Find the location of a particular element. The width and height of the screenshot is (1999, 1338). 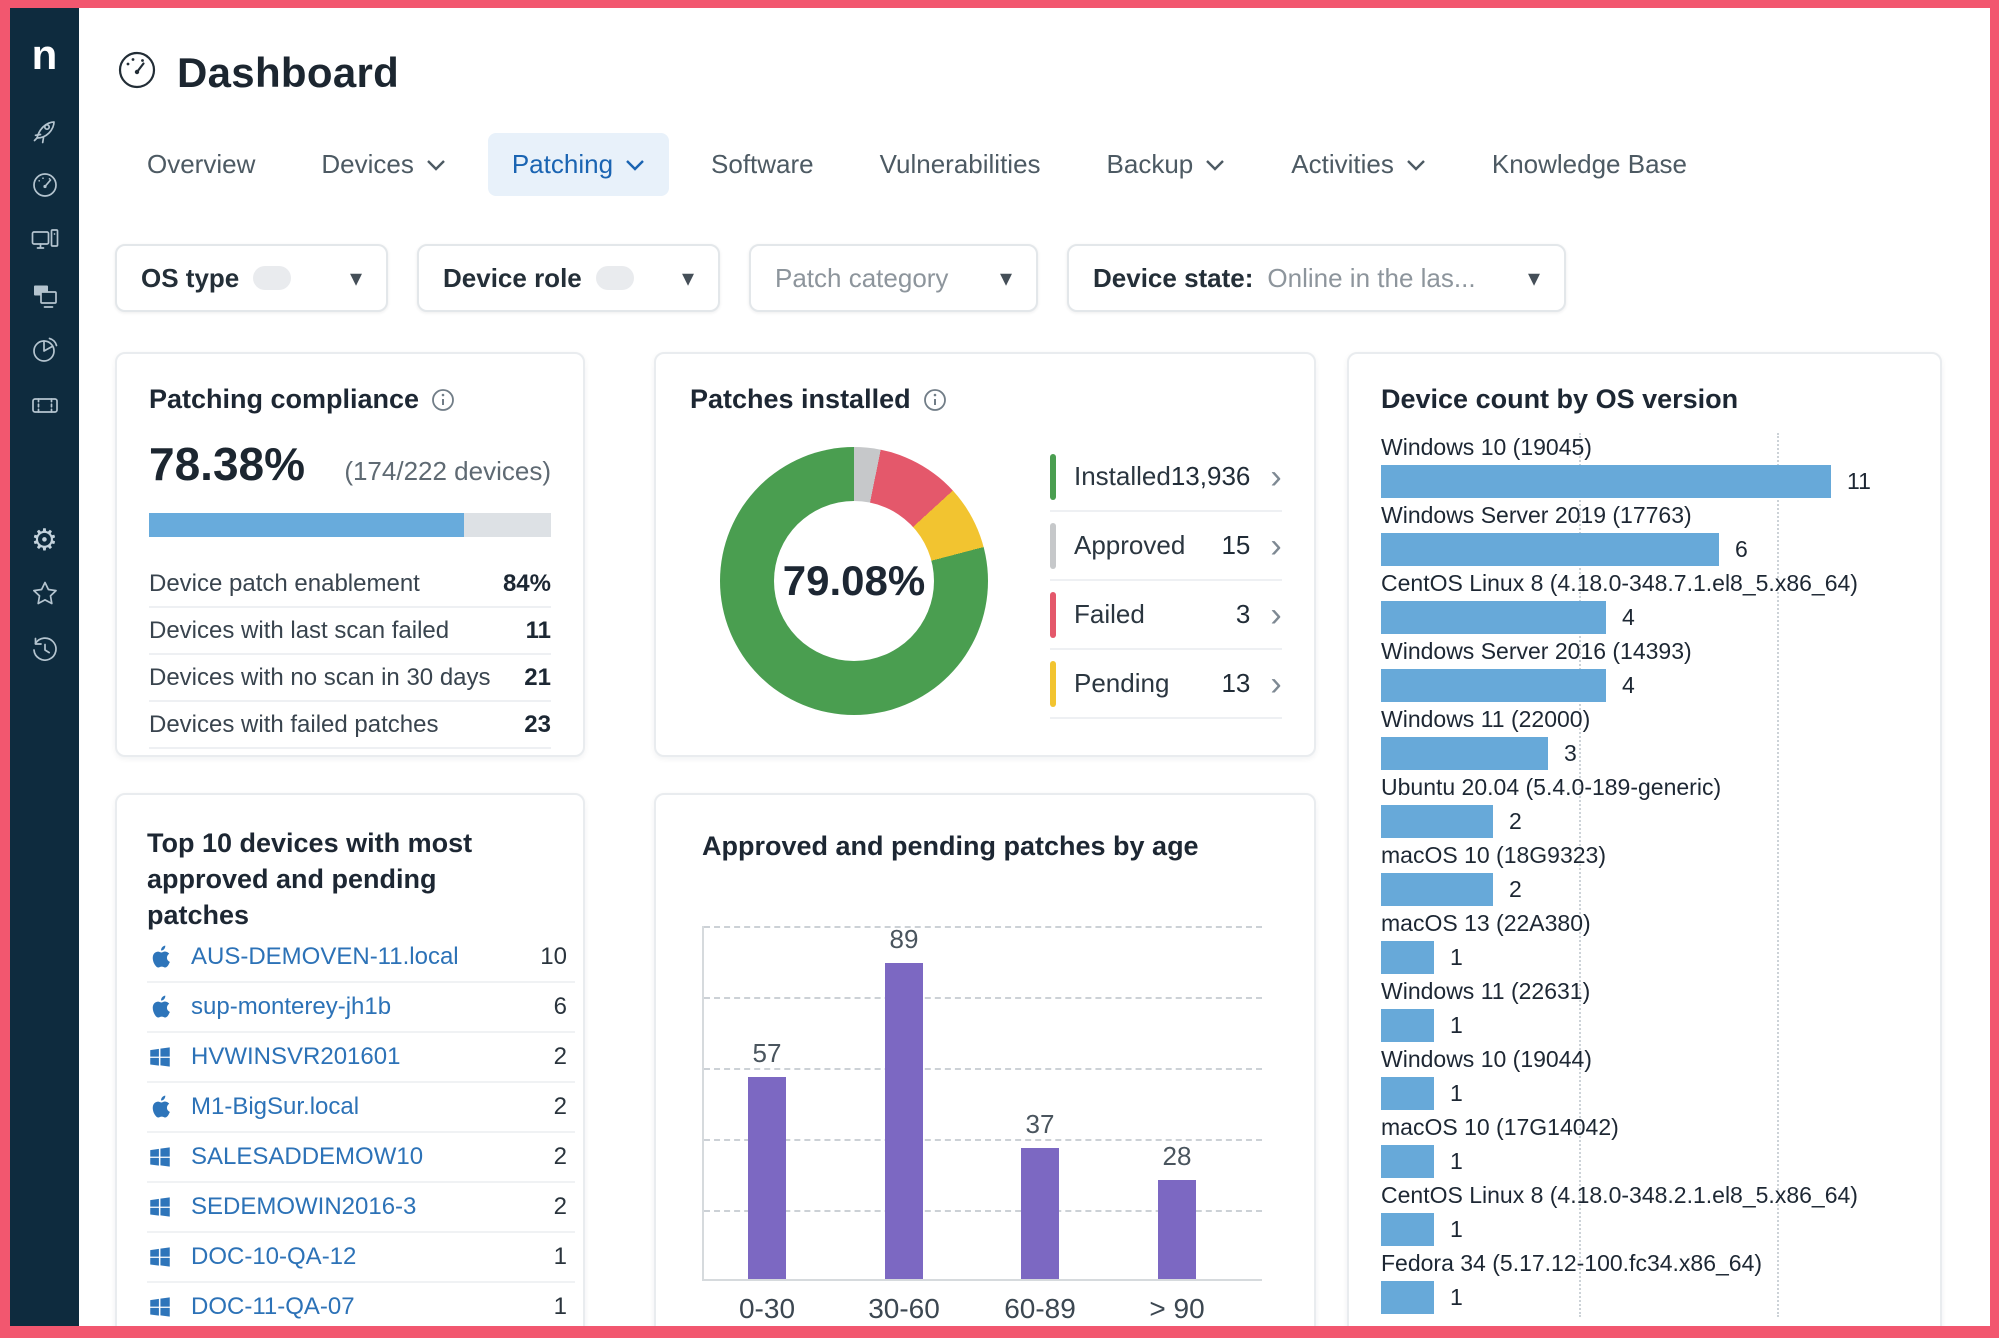

tab-activities: Activities is located at coordinates (1358, 164).